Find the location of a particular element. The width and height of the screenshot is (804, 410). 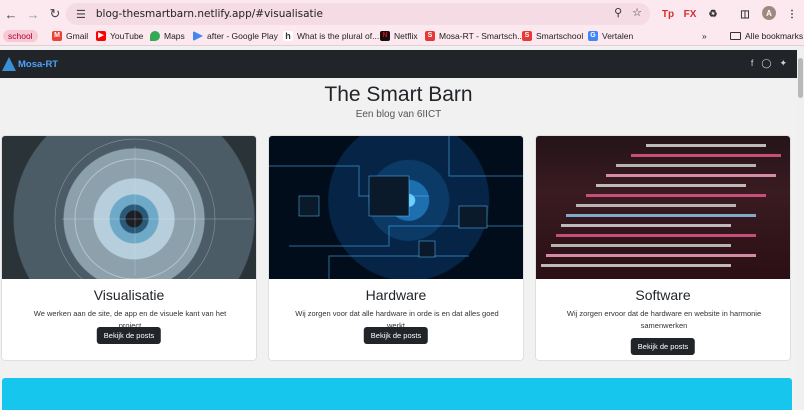

extension-tp-icon: Tp is located at coordinates (668, 14).